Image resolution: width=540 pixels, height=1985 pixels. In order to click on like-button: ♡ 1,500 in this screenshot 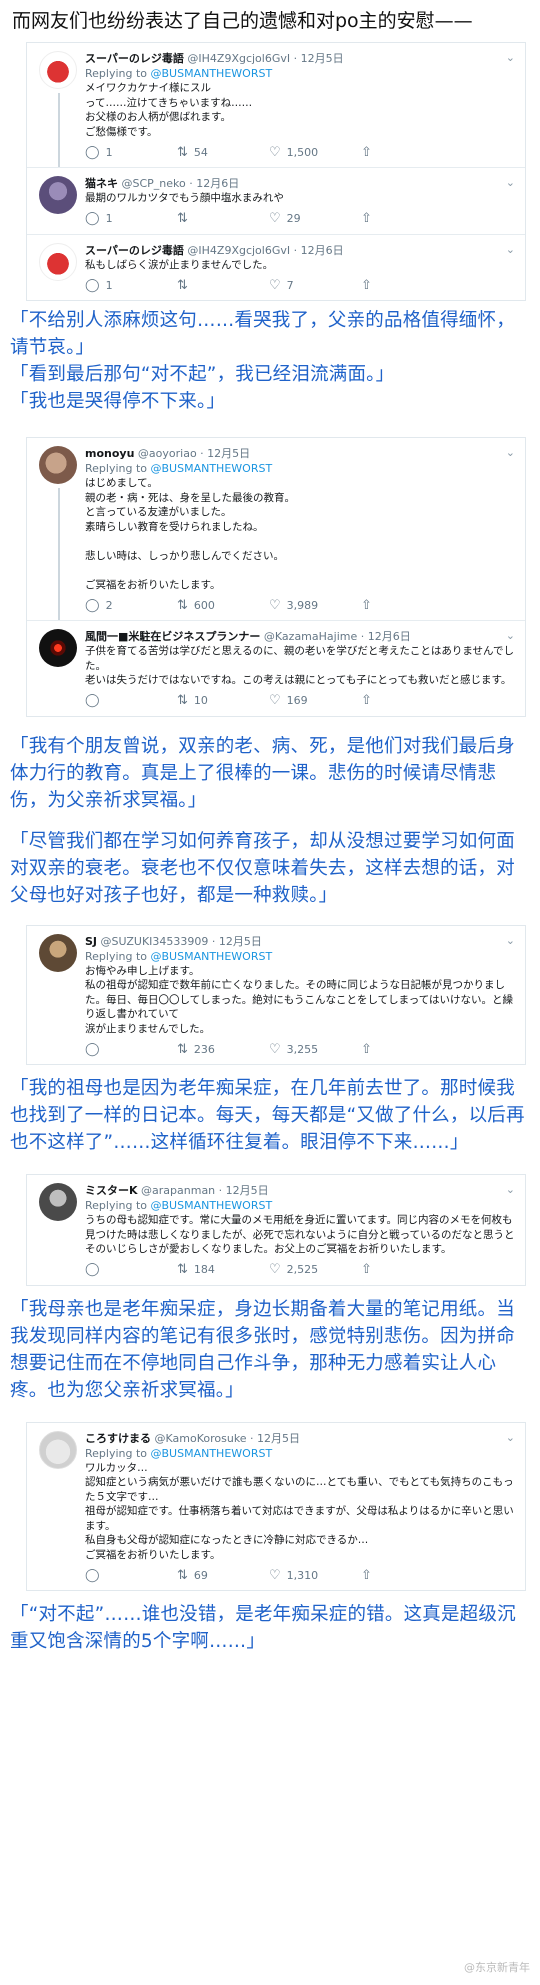, I will do `click(315, 152)`.